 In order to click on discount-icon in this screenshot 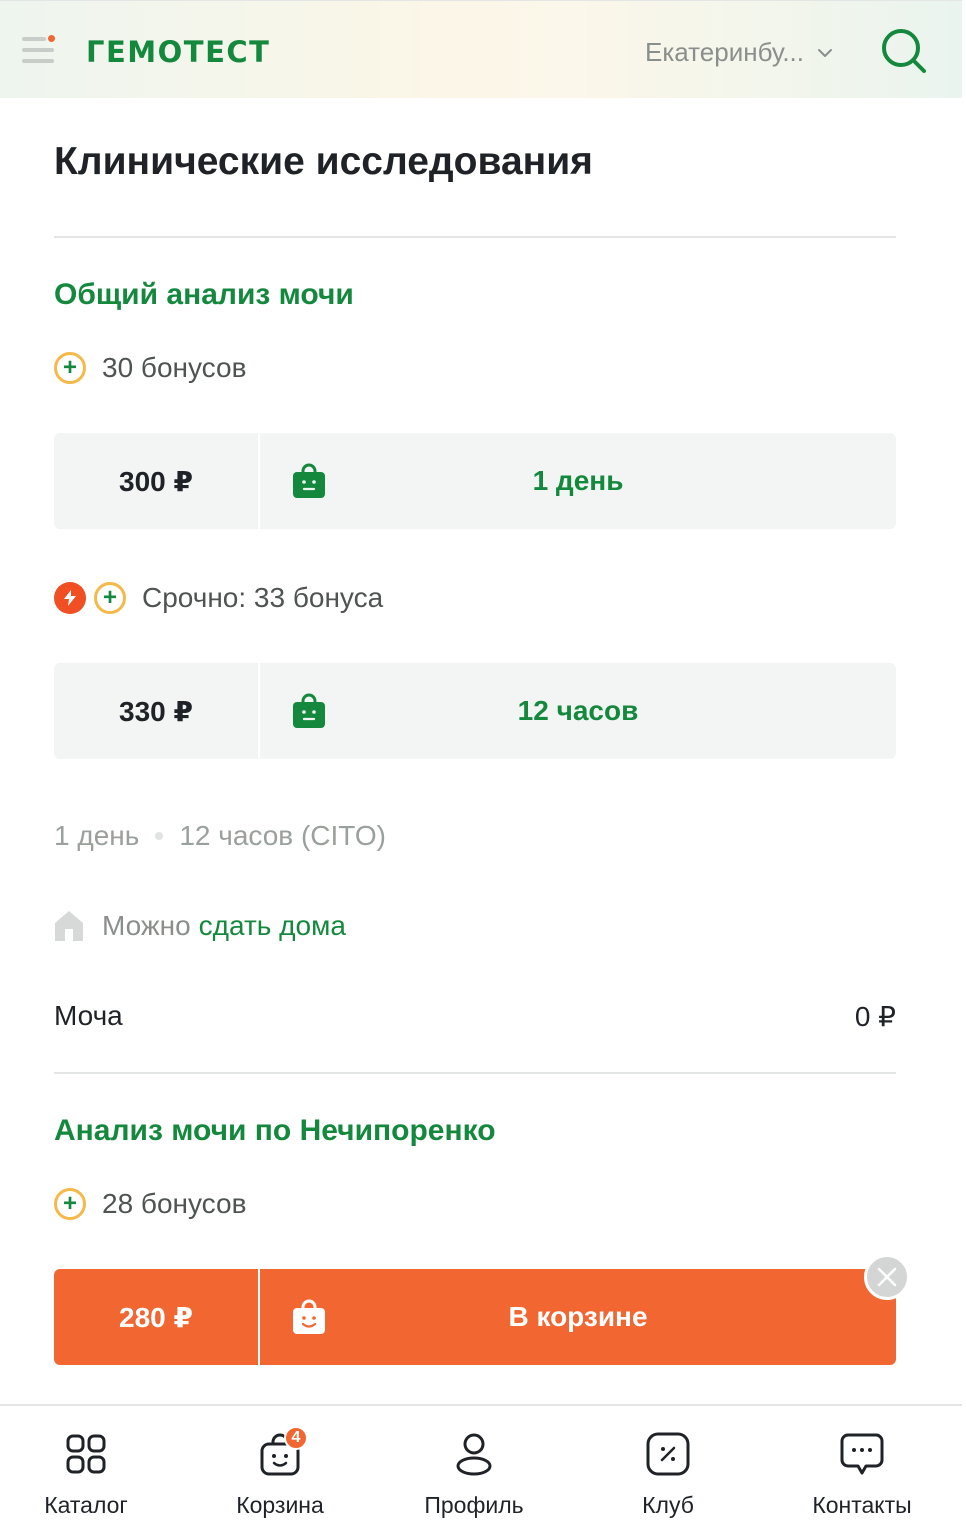, I will do `click(668, 1454)`.